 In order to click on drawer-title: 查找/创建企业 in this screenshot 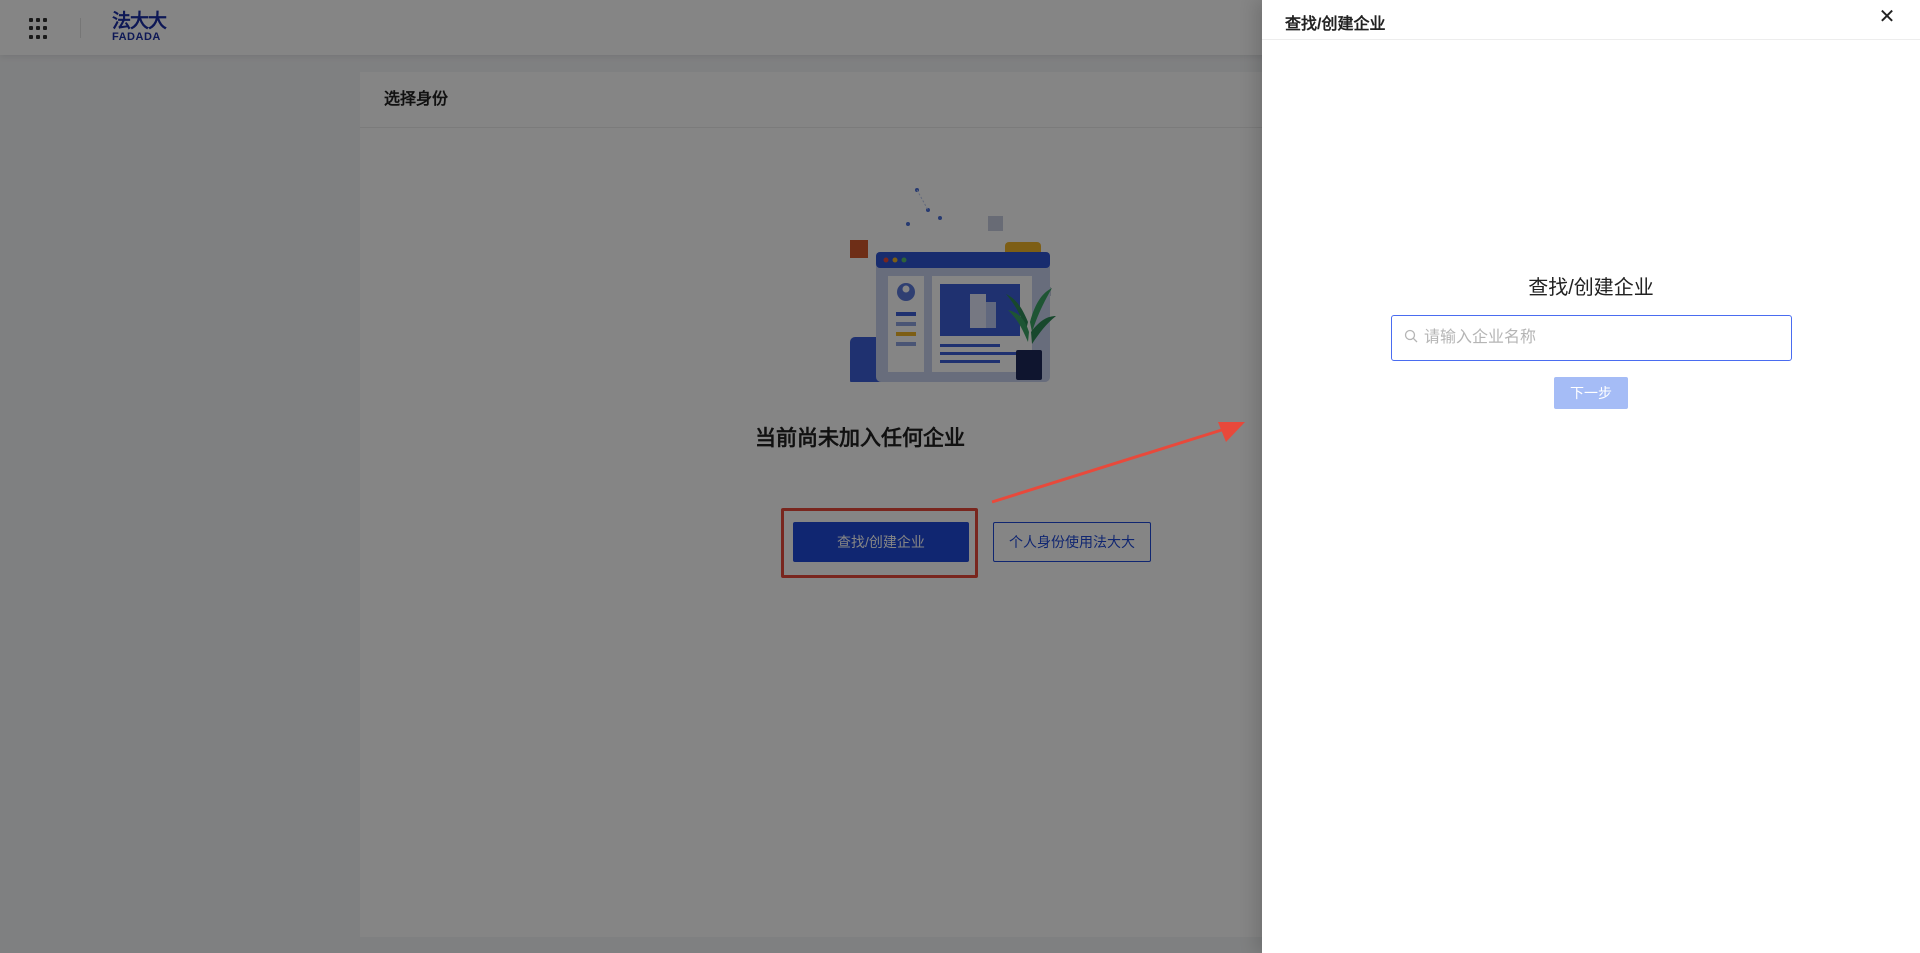, I will do `click(1335, 24)`.